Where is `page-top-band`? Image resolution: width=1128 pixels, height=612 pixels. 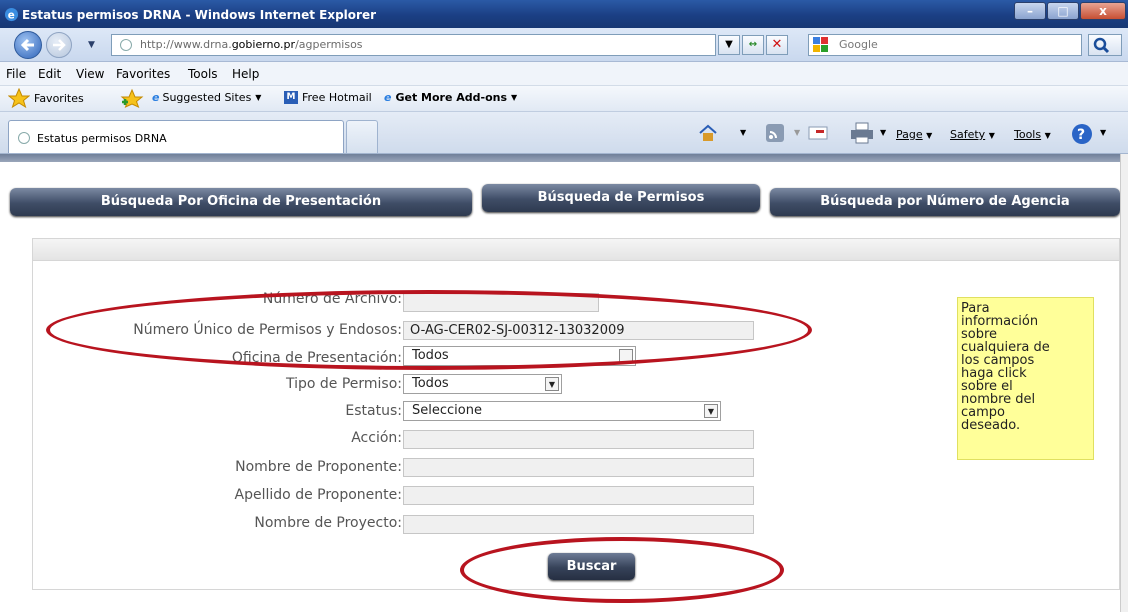
page-top-band is located at coordinates (560, 158).